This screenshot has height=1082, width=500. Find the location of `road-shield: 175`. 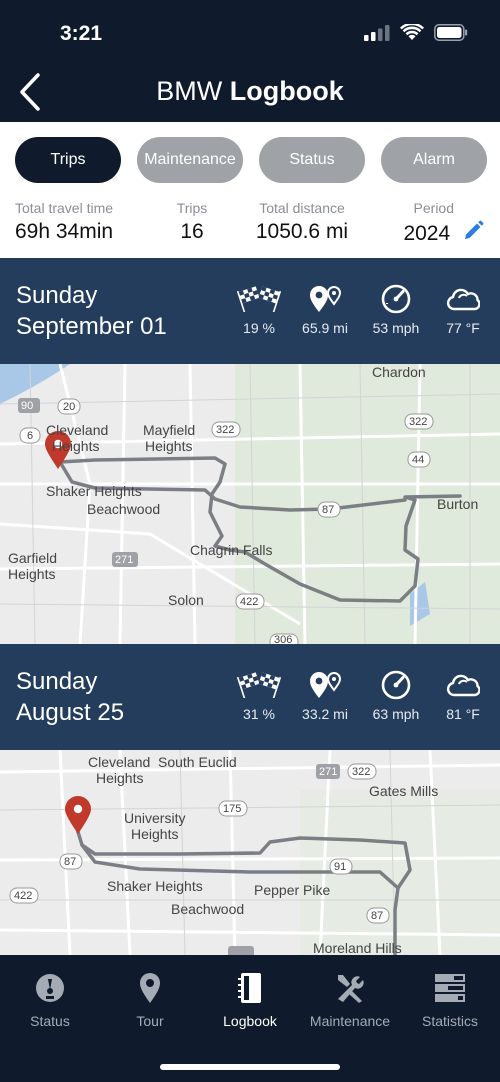

road-shield: 175 is located at coordinates (232, 809).